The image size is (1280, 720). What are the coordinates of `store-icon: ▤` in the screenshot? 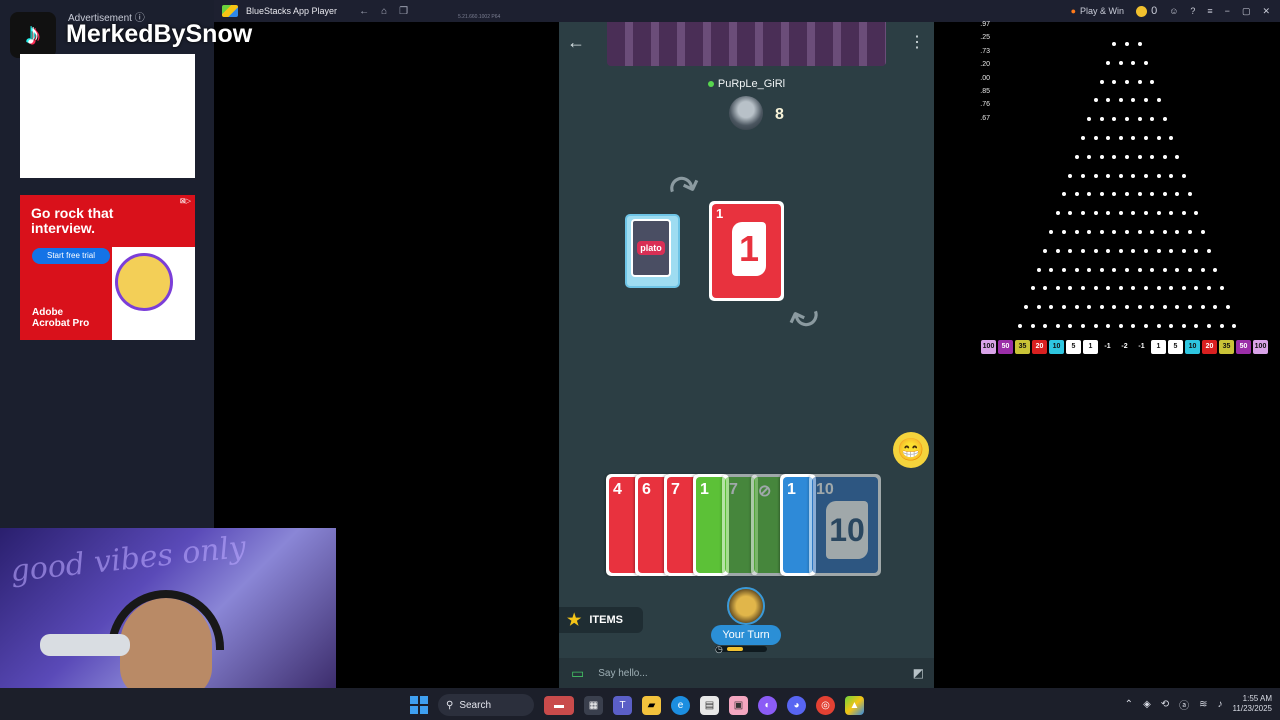 It's located at (709, 705).